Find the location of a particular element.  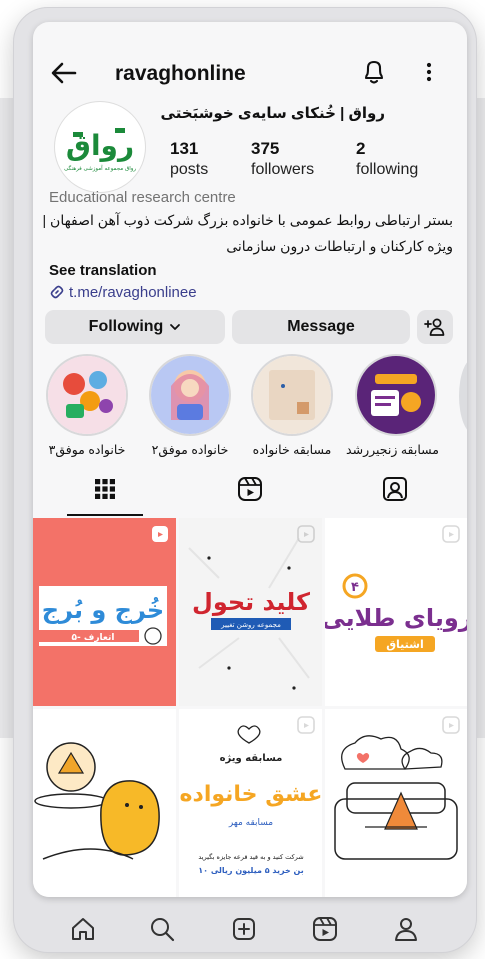

highlight-label: خانواده موفق۲ is located at coordinates (190, 450).